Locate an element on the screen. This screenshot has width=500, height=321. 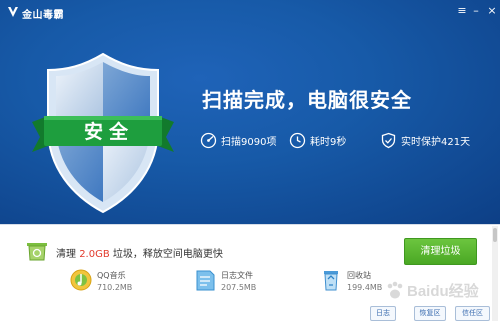
cleanup-prefix: 清理 is located at coordinates (68, 254).